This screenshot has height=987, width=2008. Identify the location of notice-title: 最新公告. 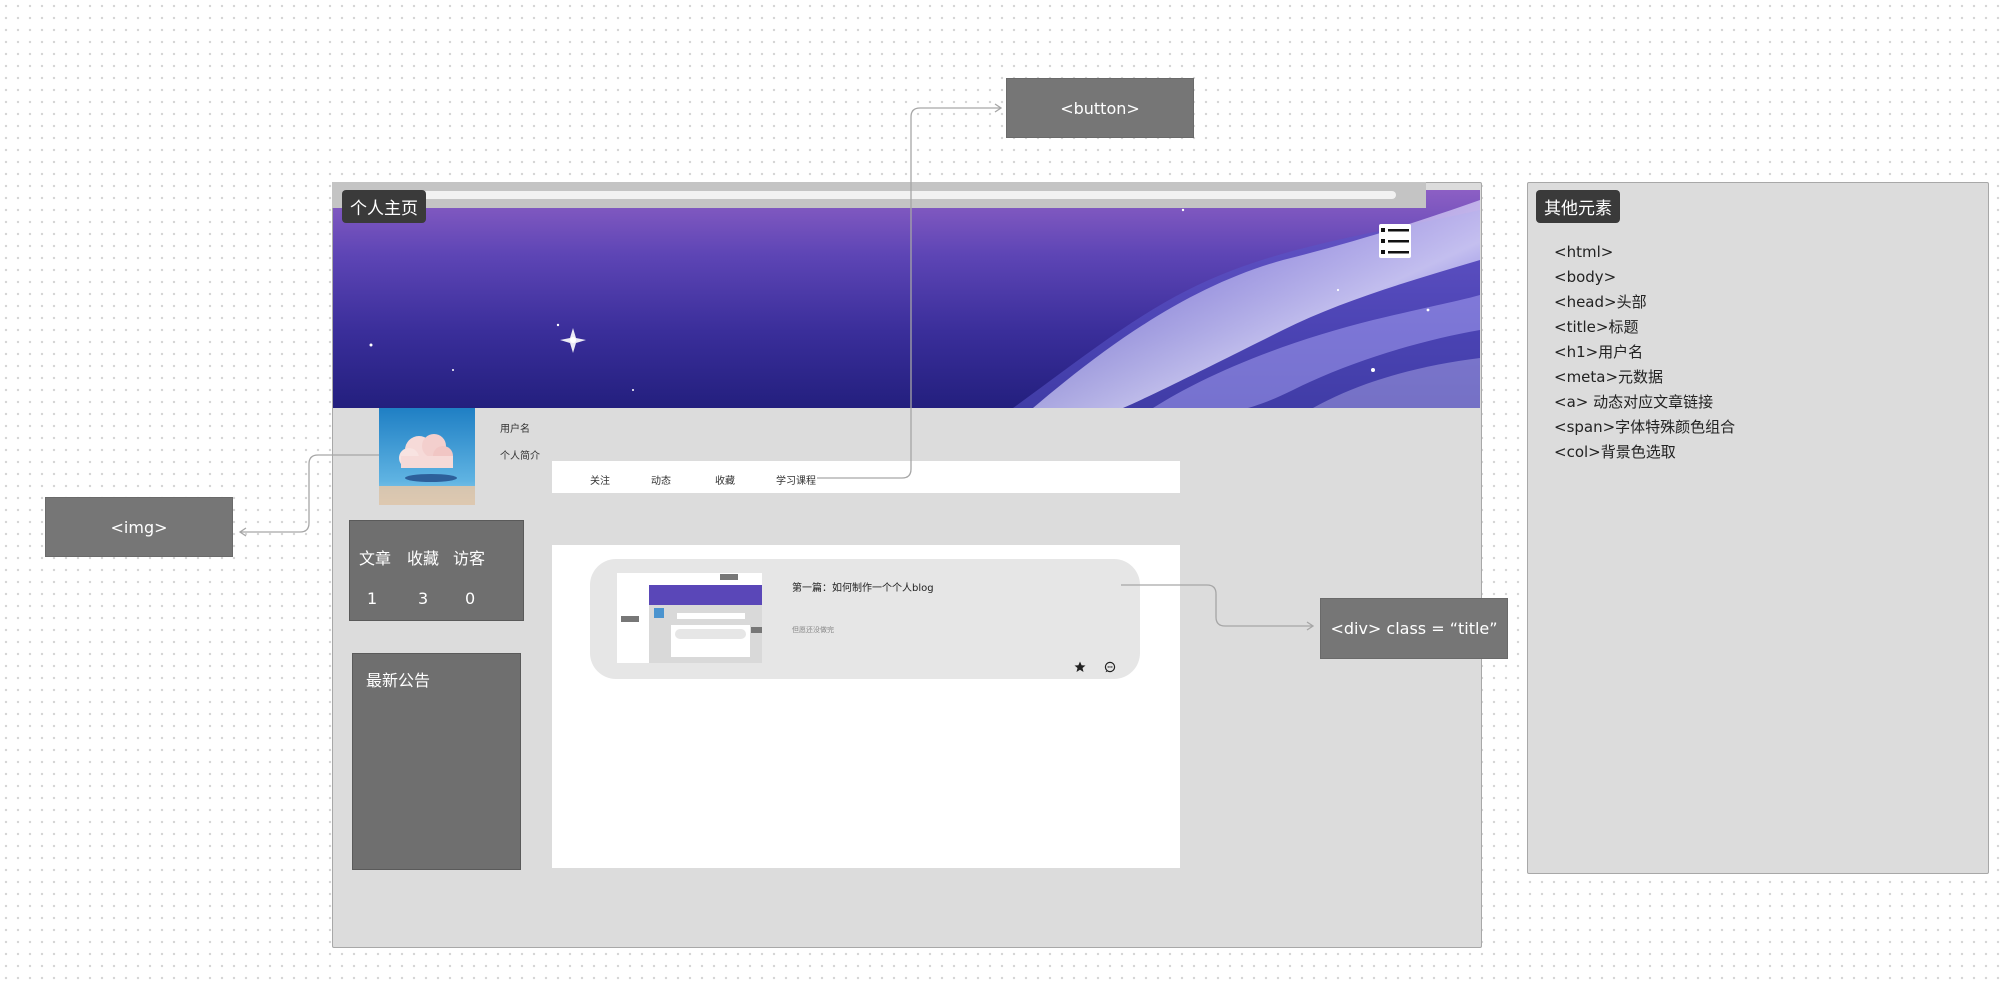
(398, 680).